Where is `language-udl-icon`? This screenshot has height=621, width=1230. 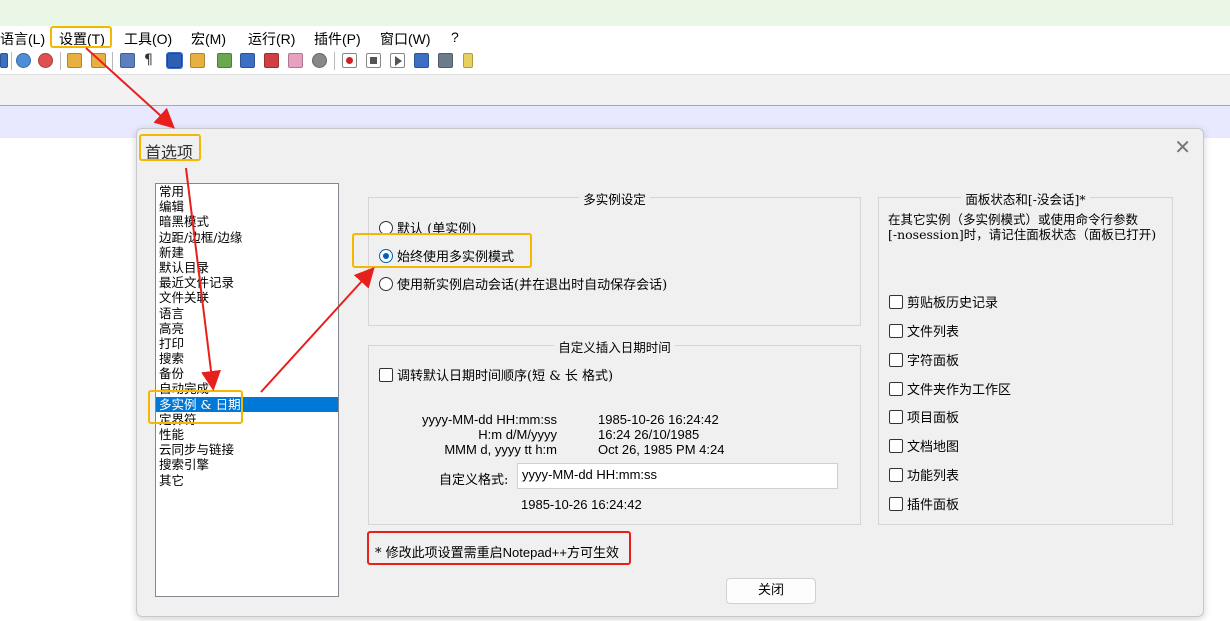
language-udl-icon is located at coordinates (197, 60).